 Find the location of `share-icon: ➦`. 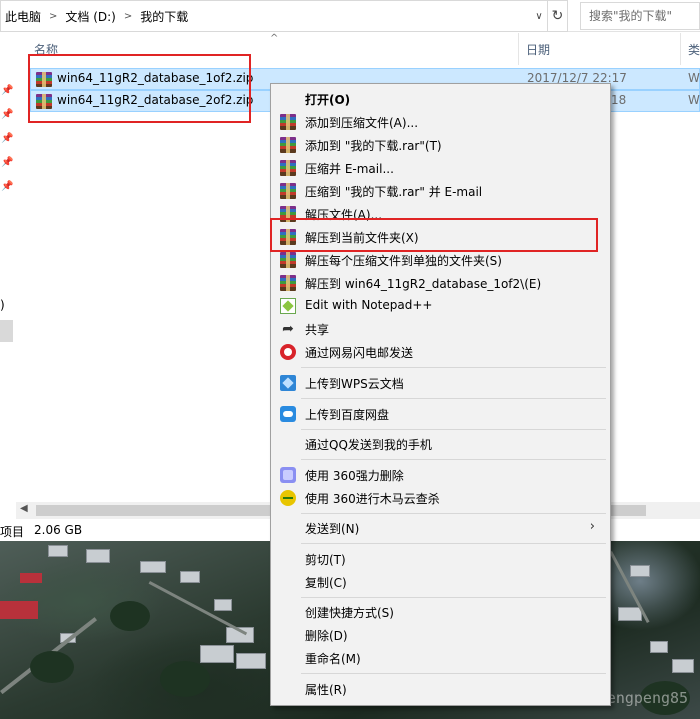

share-icon: ➦ is located at coordinates (288, 329).